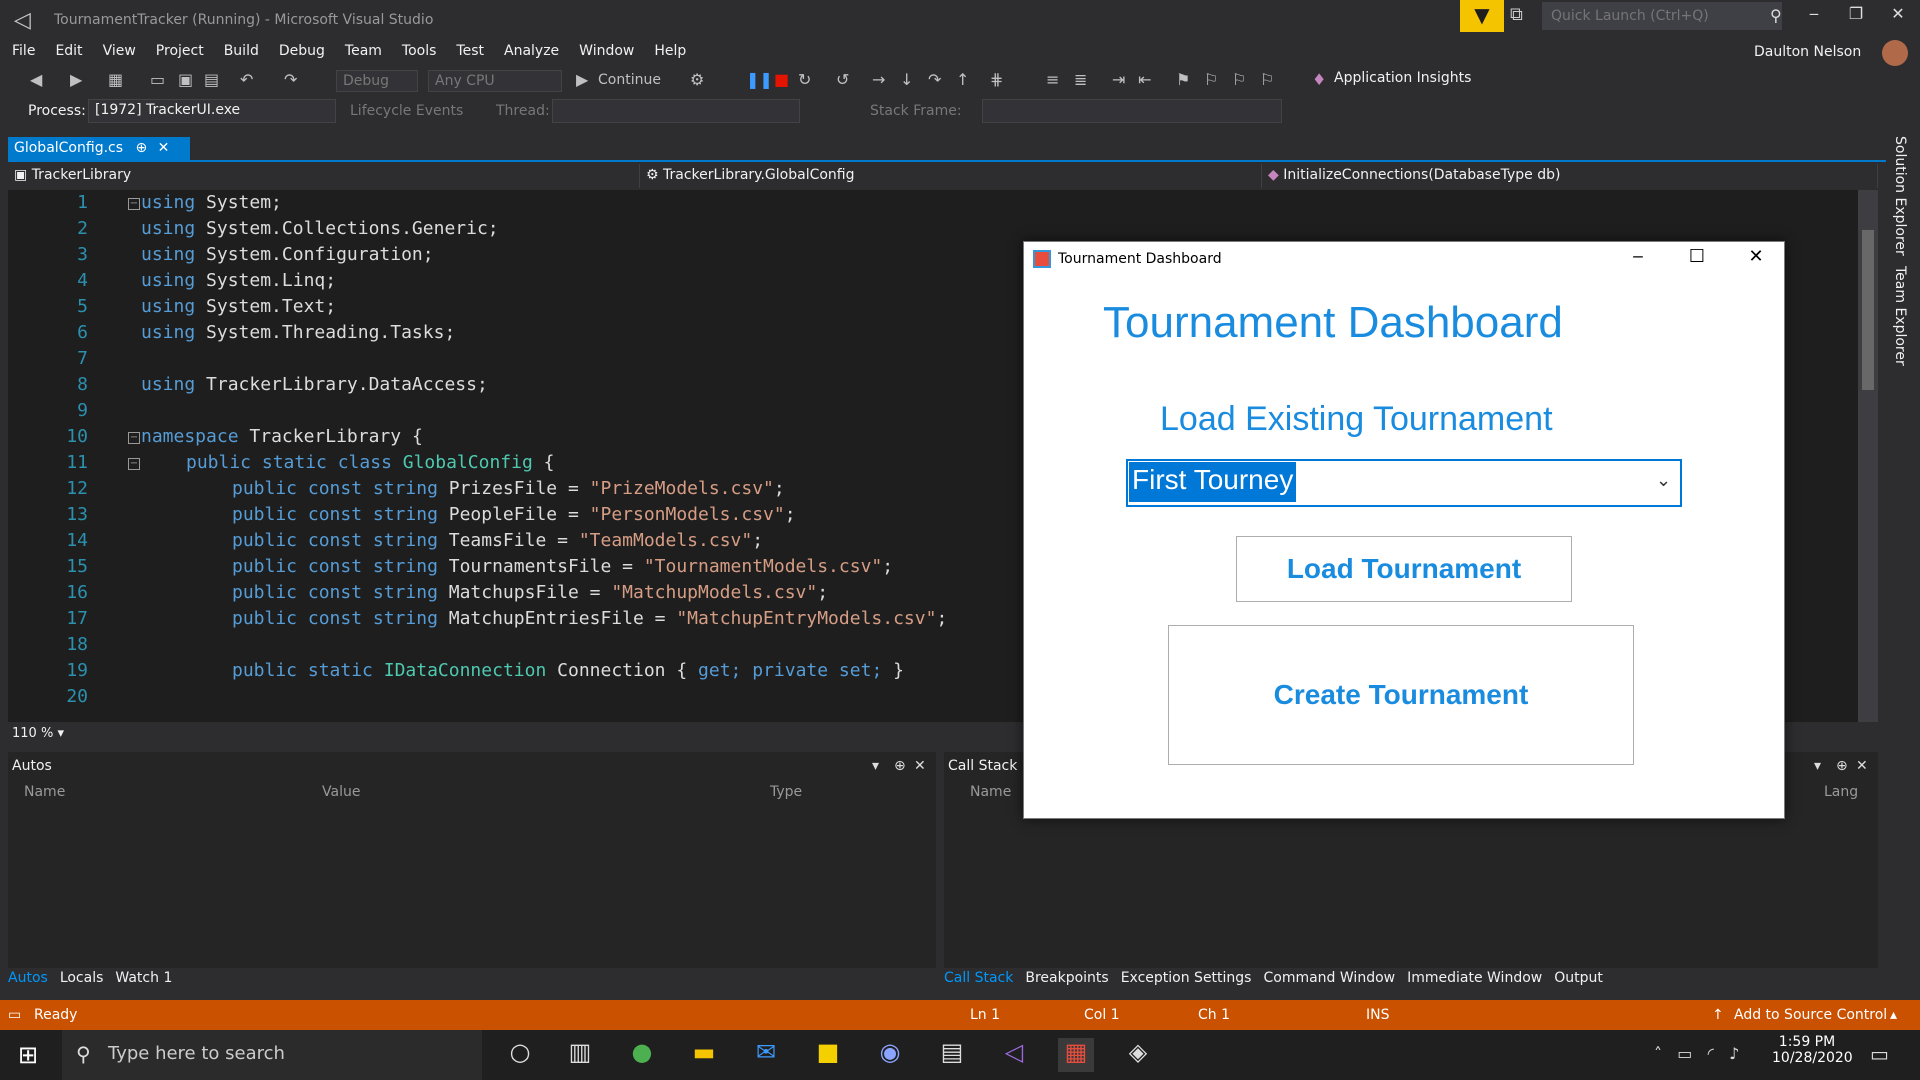 This screenshot has width=1920, height=1080. I want to click on document-icon: ▤, so click(952, 1055).